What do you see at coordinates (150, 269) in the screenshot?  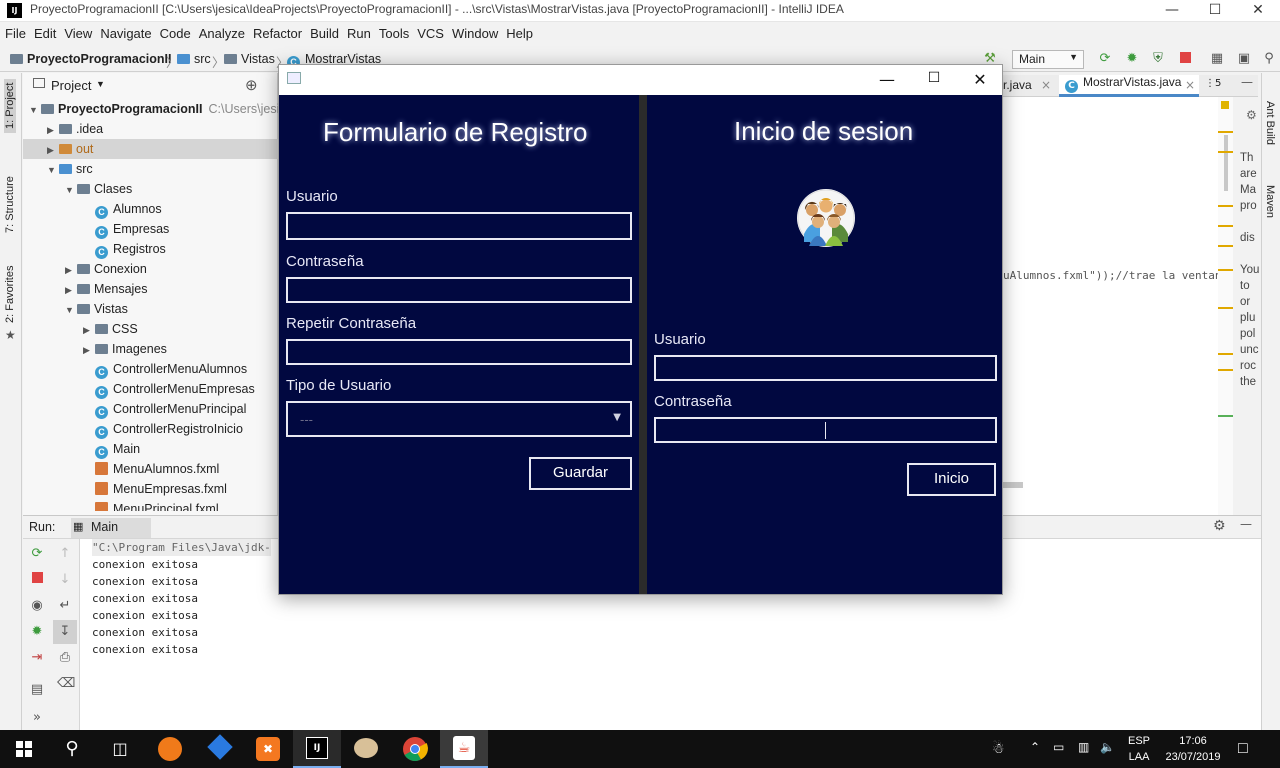 I see `tree-item: ▶ Conexion` at bounding box center [150, 269].